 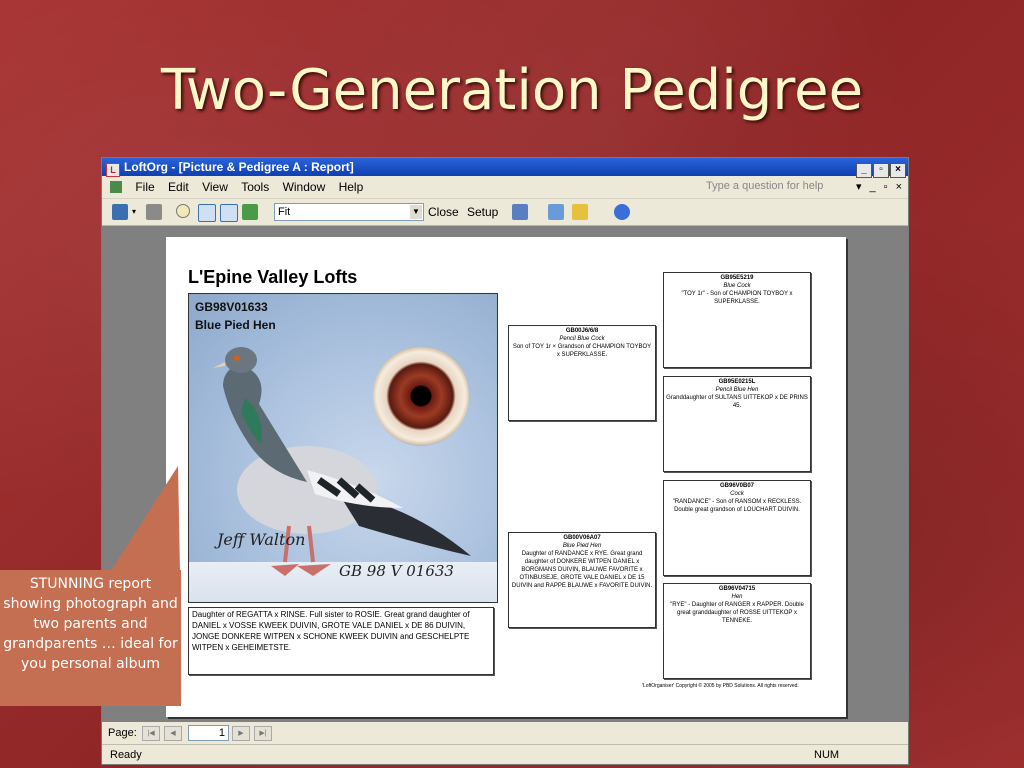 What do you see at coordinates (899, 187) in the screenshot?
I see `doc-close-button: ×` at bounding box center [899, 187].